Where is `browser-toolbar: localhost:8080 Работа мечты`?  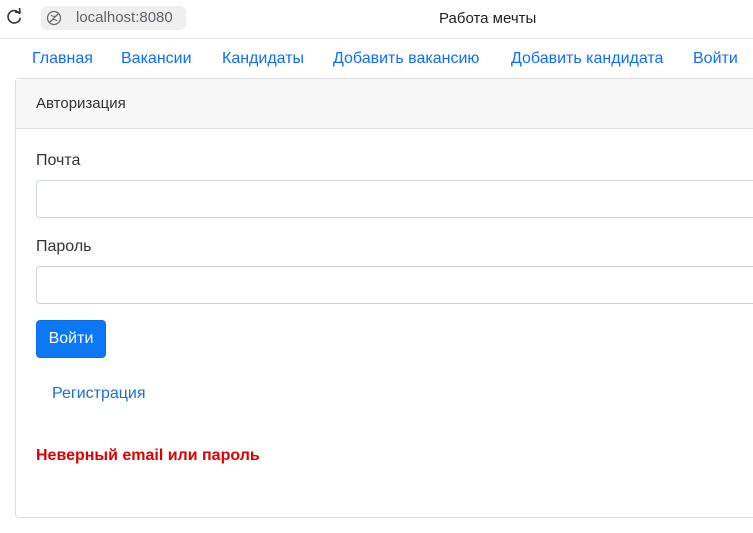 browser-toolbar: localhost:8080 Работа мечты is located at coordinates (376, 19).